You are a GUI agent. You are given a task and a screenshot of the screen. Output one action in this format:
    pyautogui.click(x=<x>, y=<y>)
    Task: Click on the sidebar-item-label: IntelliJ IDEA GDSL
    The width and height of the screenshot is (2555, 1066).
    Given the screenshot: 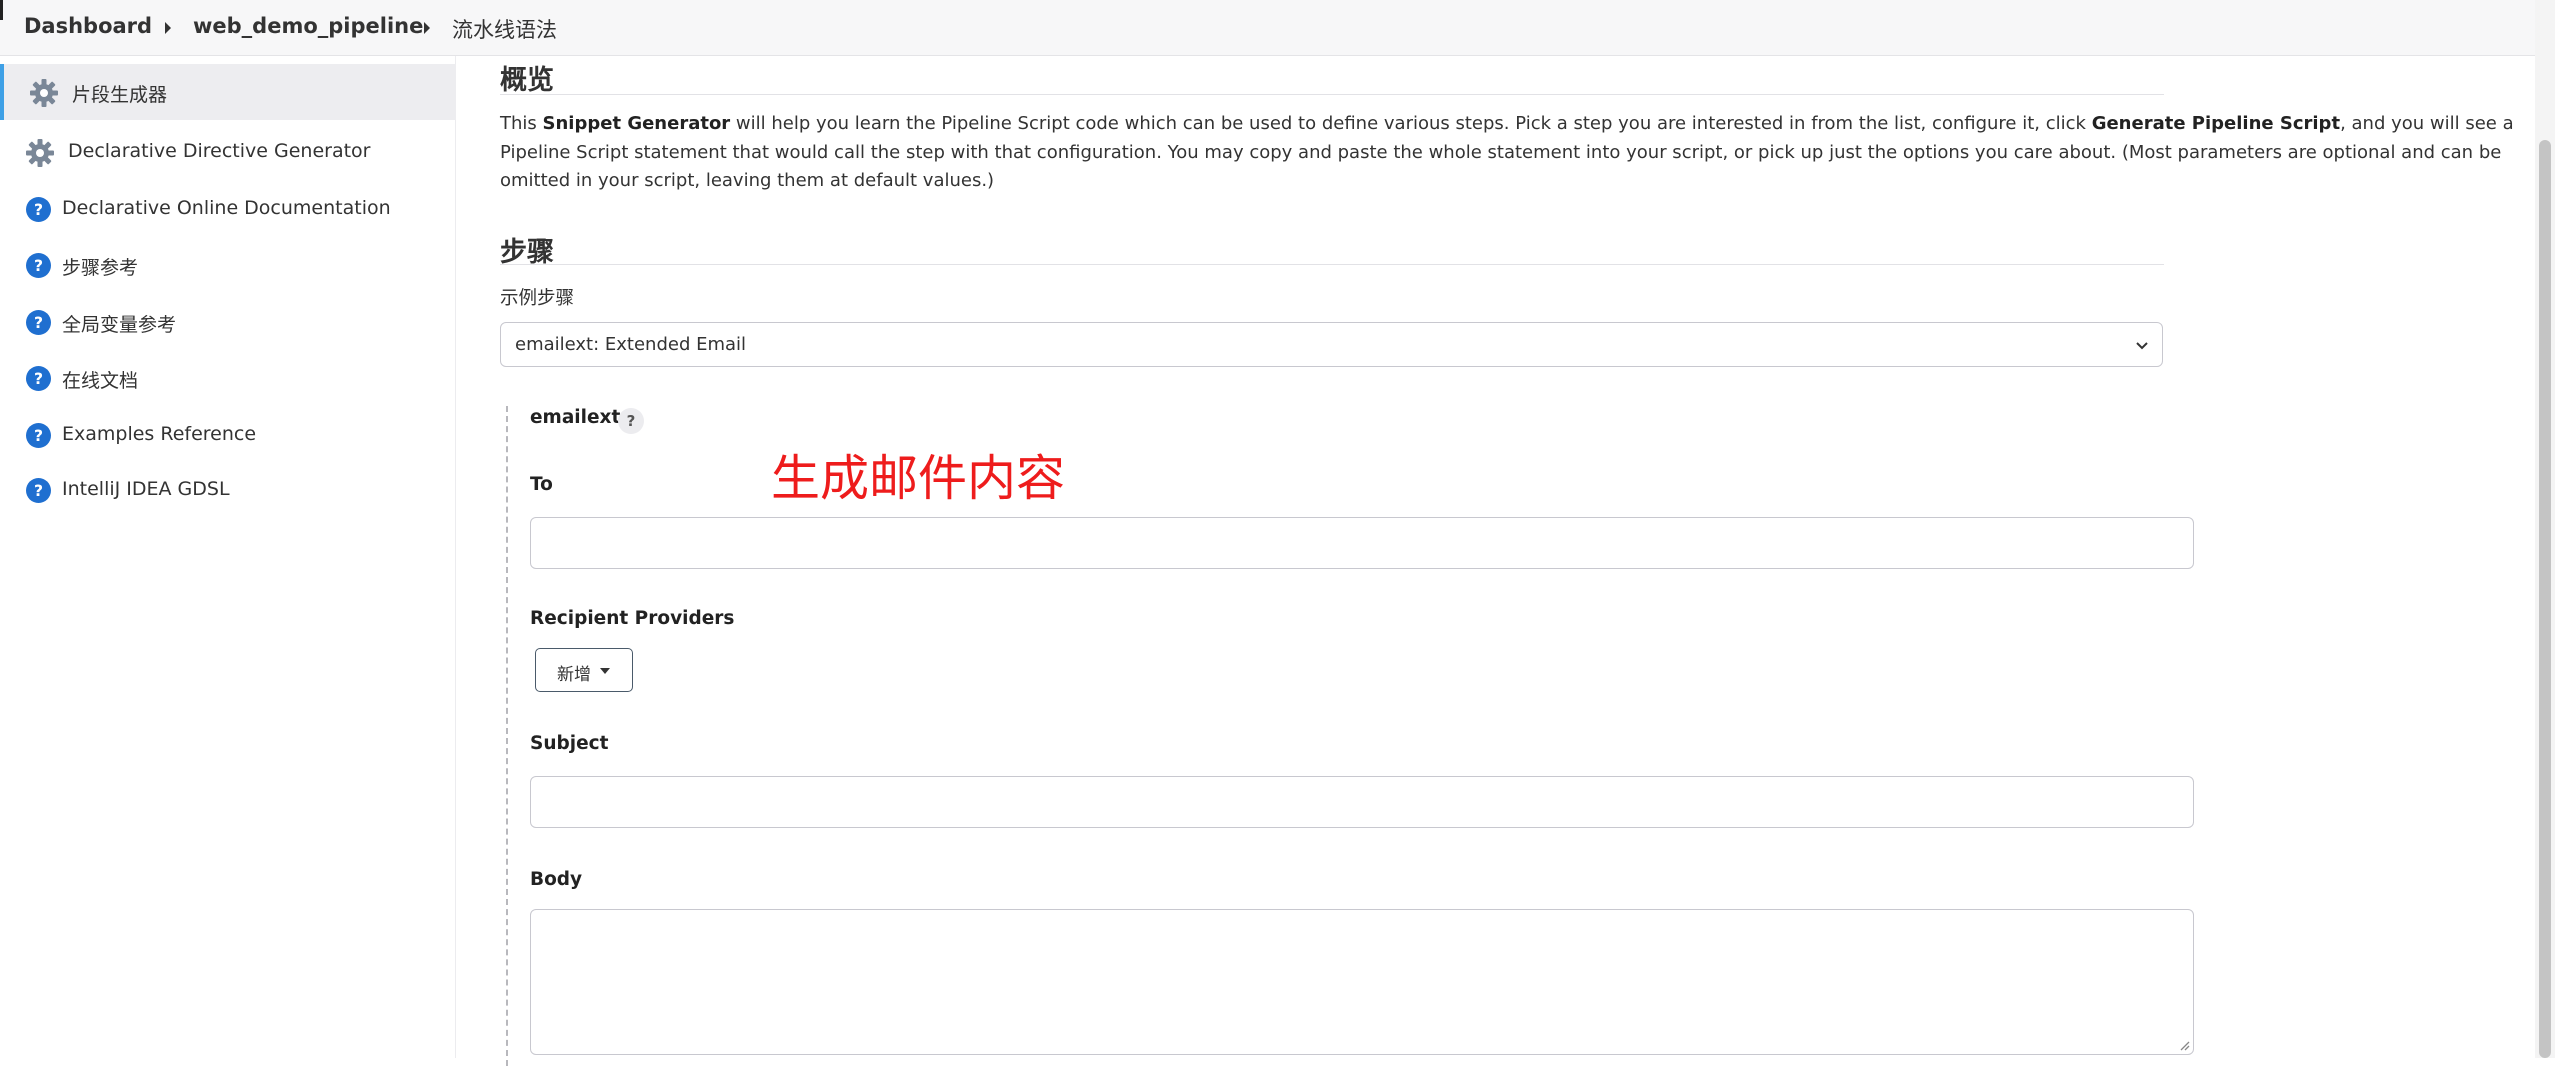 What is the action you would take?
    pyautogui.click(x=146, y=489)
    